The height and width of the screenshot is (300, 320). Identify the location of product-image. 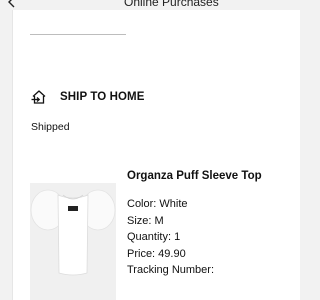
(73, 241).